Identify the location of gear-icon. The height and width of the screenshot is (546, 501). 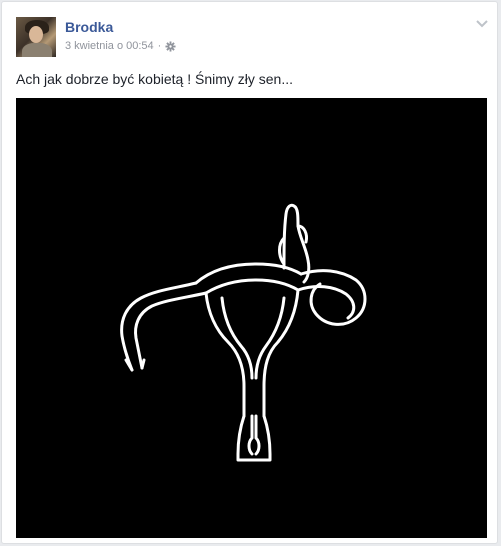
(170, 46).